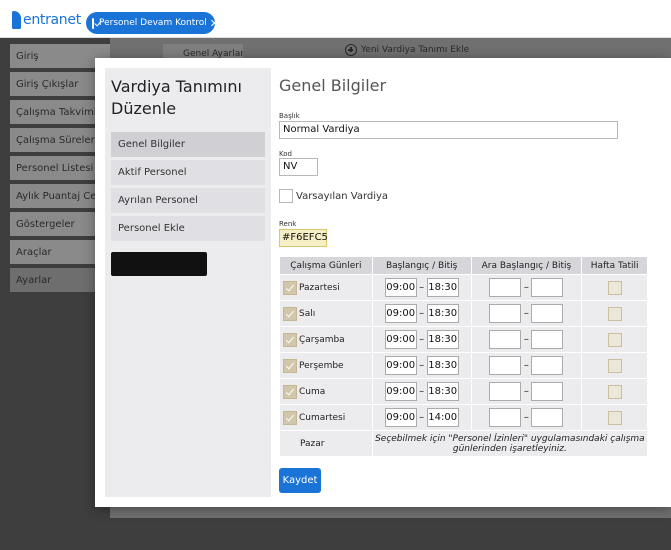  I want to click on code-input: NV, so click(298, 167).